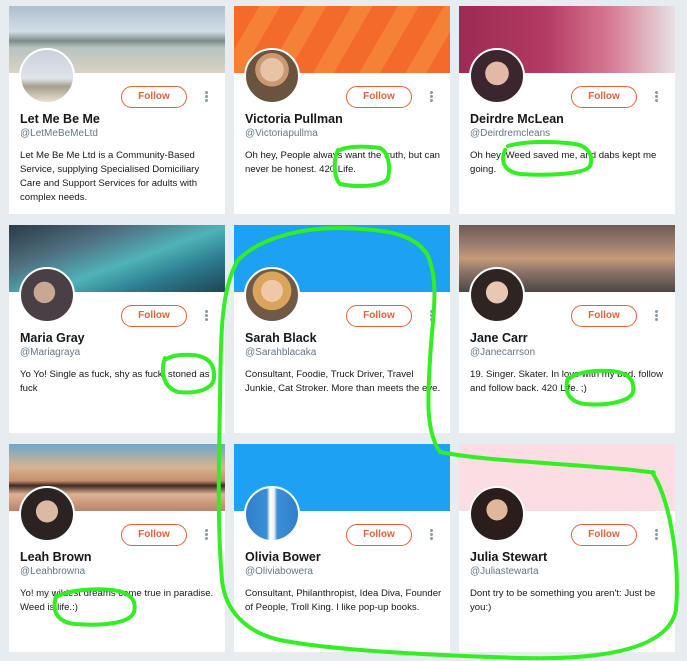  Describe the element at coordinates (508, 557) in the screenshot. I see `profile-name: Julia Stewart` at that location.